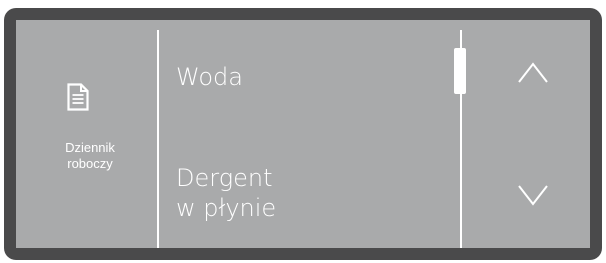  I want to click on scrollbar-thumb, so click(460, 71).